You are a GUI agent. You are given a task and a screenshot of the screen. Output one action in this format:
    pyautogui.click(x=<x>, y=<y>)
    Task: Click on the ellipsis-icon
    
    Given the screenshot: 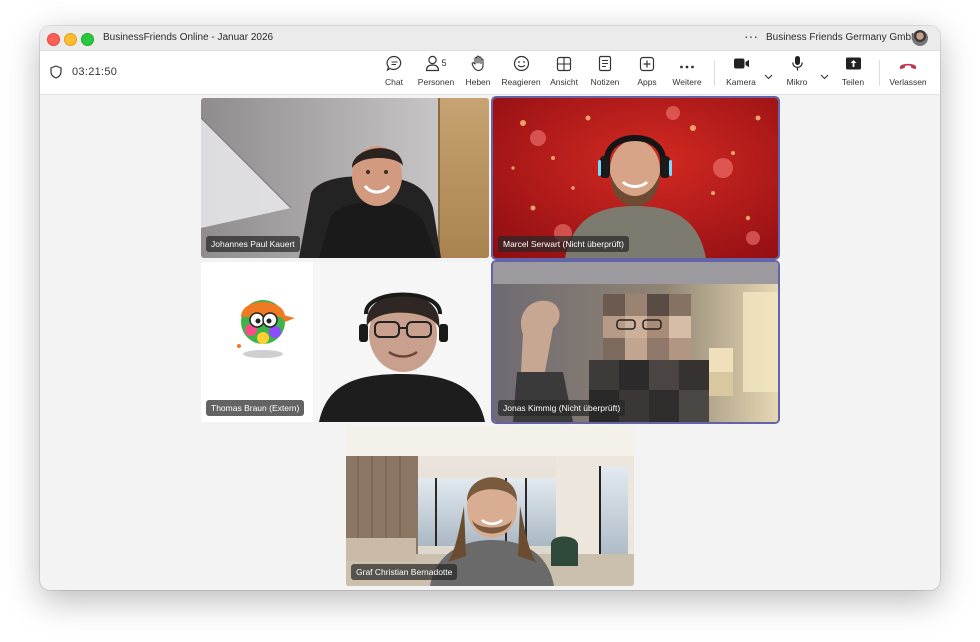 What is the action you would take?
    pyautogui.click(x=687, y=66)
    